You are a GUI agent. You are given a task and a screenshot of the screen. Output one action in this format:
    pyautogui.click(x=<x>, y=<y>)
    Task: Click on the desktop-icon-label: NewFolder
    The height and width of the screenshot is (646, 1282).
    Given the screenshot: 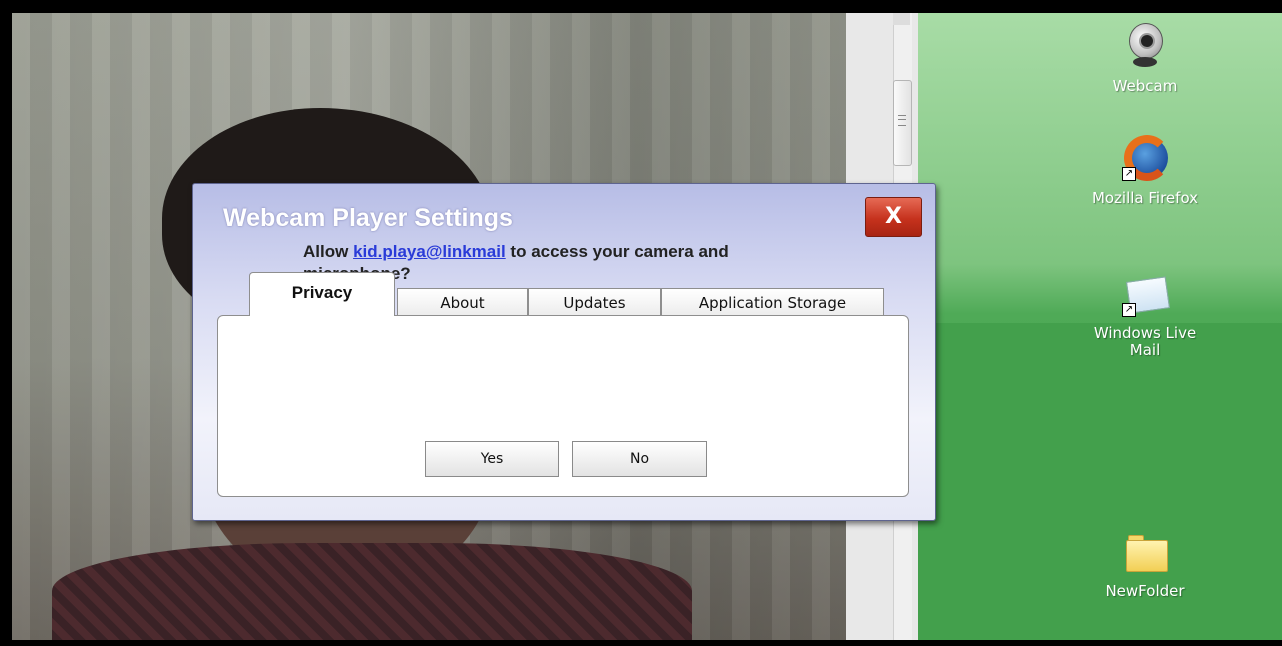 What is the action you would take?
    pyautogui.click(x=1145, y=591)
    